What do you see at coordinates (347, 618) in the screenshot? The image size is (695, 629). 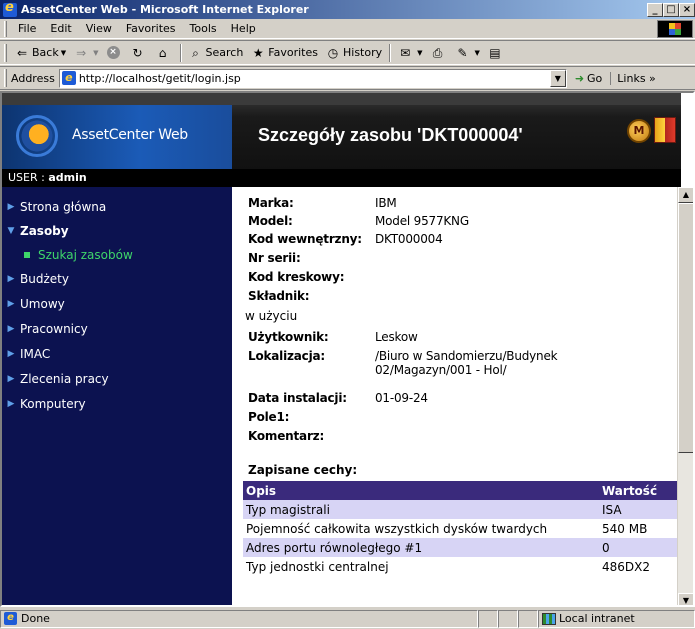 I see `status-bar: e Done Local intranet` at bounding box center [347, 618].